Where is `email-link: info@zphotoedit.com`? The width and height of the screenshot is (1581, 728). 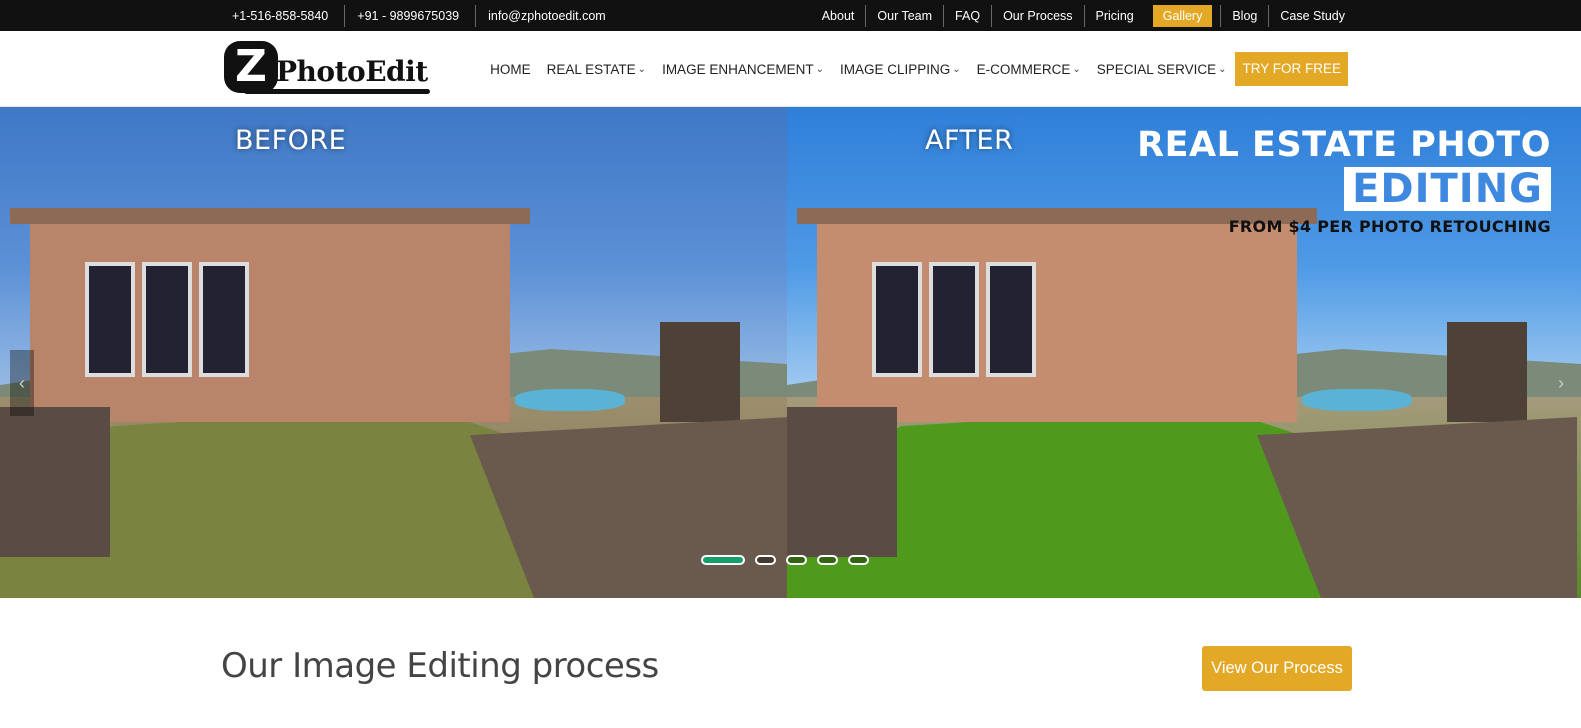 email-link: info@zphotoedit.com is located at coordinates (545, 15).